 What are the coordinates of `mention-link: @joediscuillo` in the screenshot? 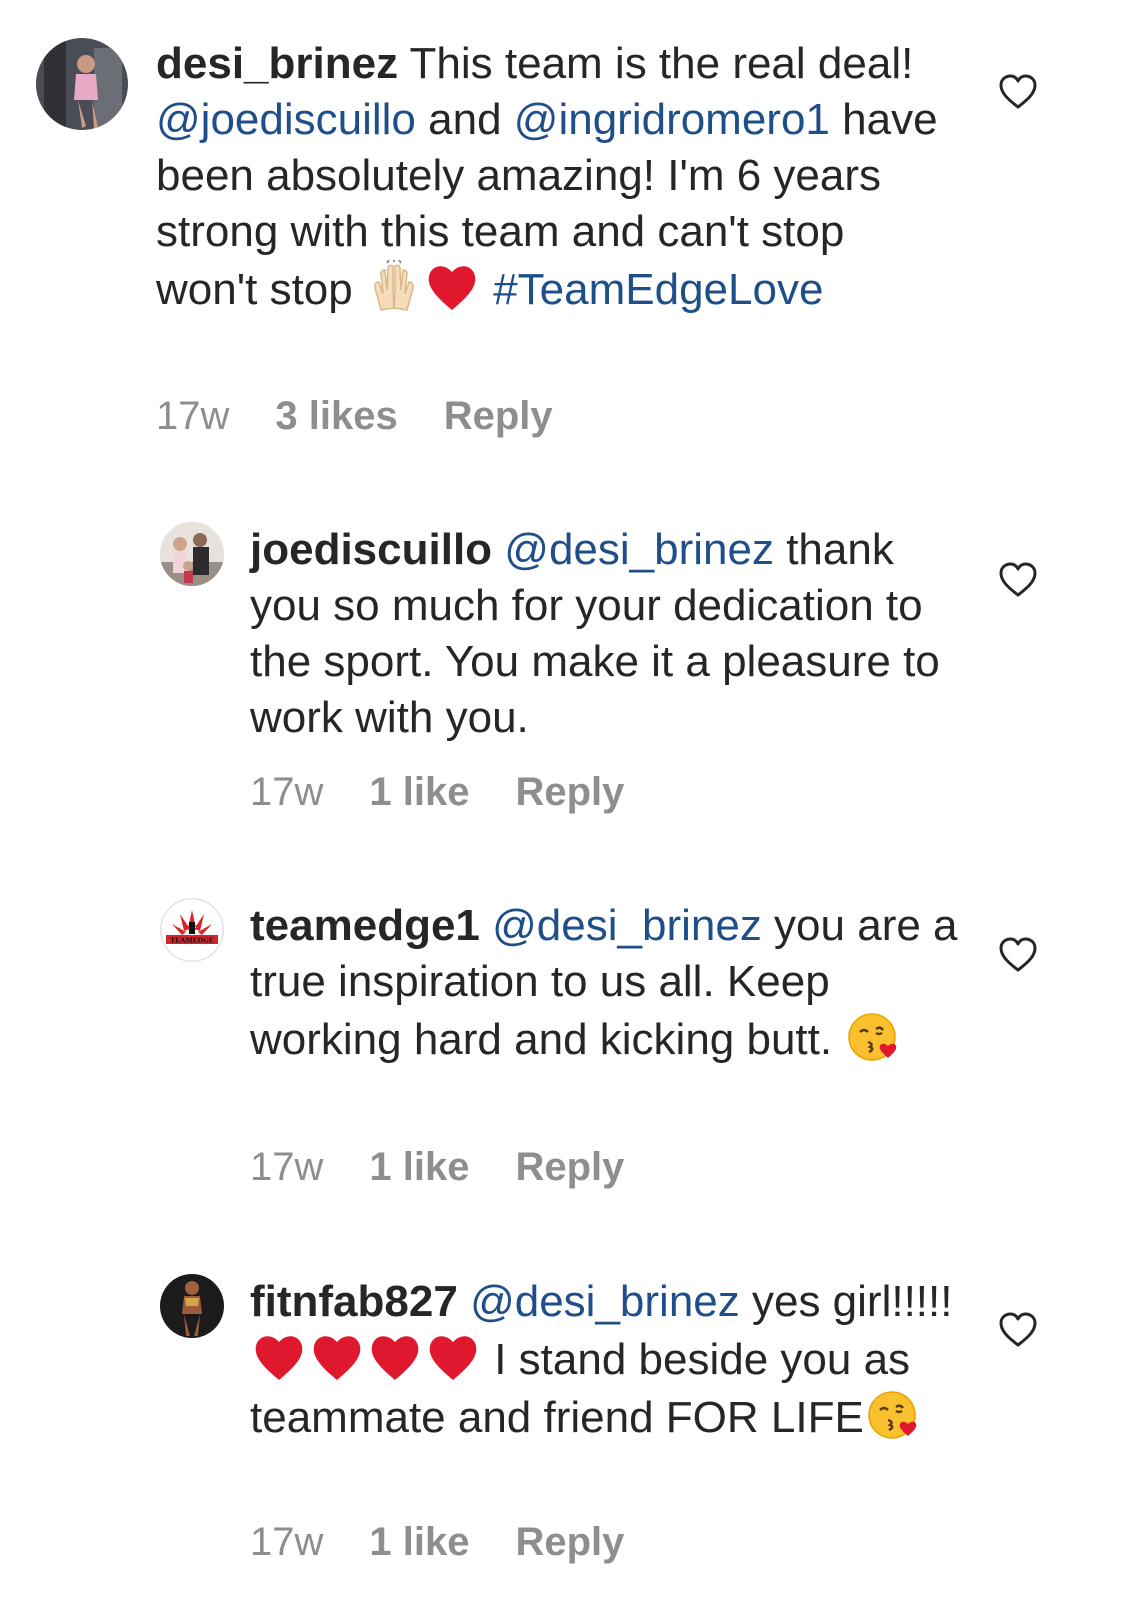 It's located at (286, 119).